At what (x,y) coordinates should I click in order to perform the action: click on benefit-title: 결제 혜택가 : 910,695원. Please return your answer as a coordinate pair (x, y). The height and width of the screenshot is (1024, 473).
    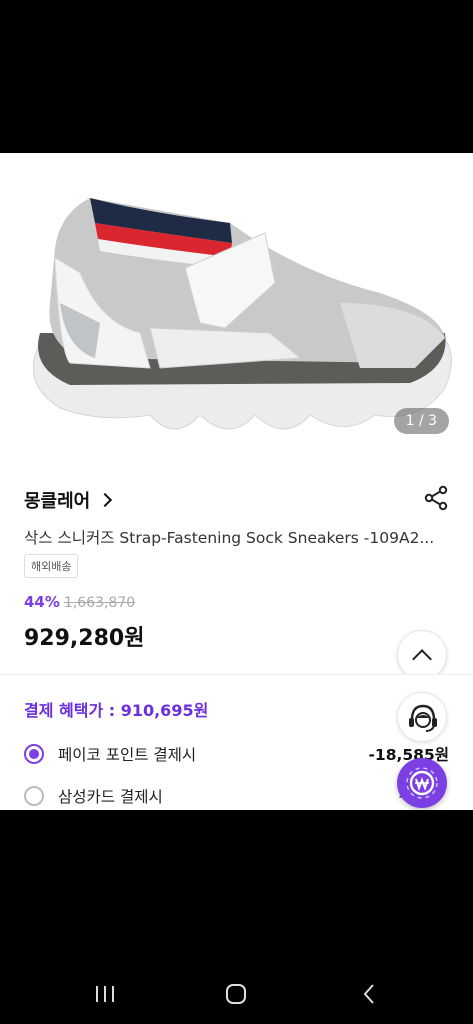
    Looking at the image, I should click on (116, 710).